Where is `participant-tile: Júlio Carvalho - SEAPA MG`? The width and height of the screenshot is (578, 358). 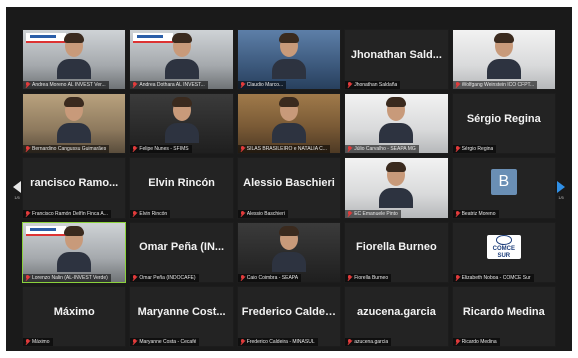 participant-tile: Júlio Carvalho - SEAPA MG is located at coordinates (396, 124).